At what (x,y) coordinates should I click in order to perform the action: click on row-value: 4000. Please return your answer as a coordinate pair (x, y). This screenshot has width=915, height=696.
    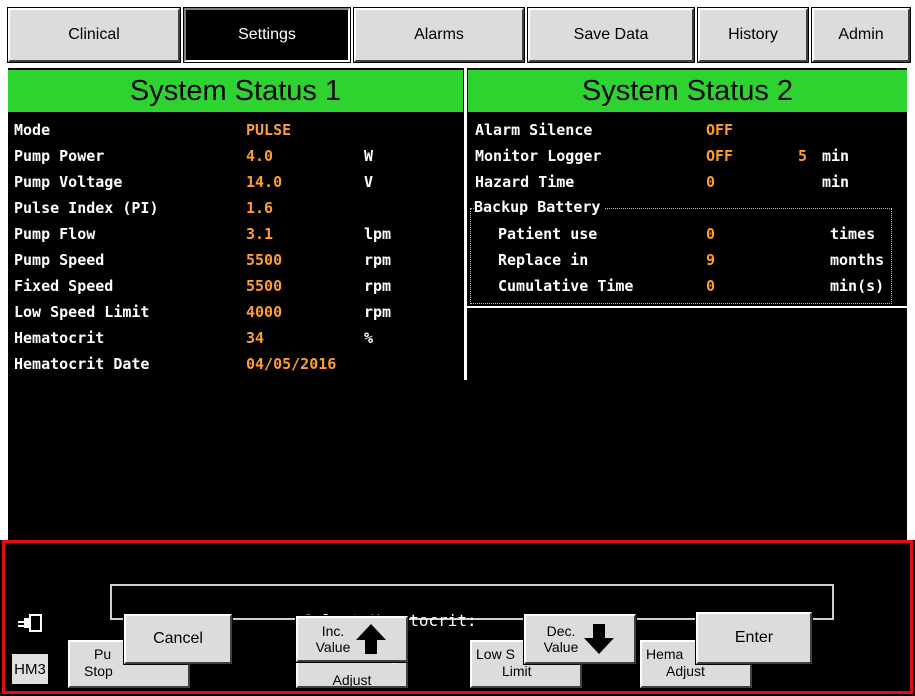
    Looking at the image, I should click on (264, 312).